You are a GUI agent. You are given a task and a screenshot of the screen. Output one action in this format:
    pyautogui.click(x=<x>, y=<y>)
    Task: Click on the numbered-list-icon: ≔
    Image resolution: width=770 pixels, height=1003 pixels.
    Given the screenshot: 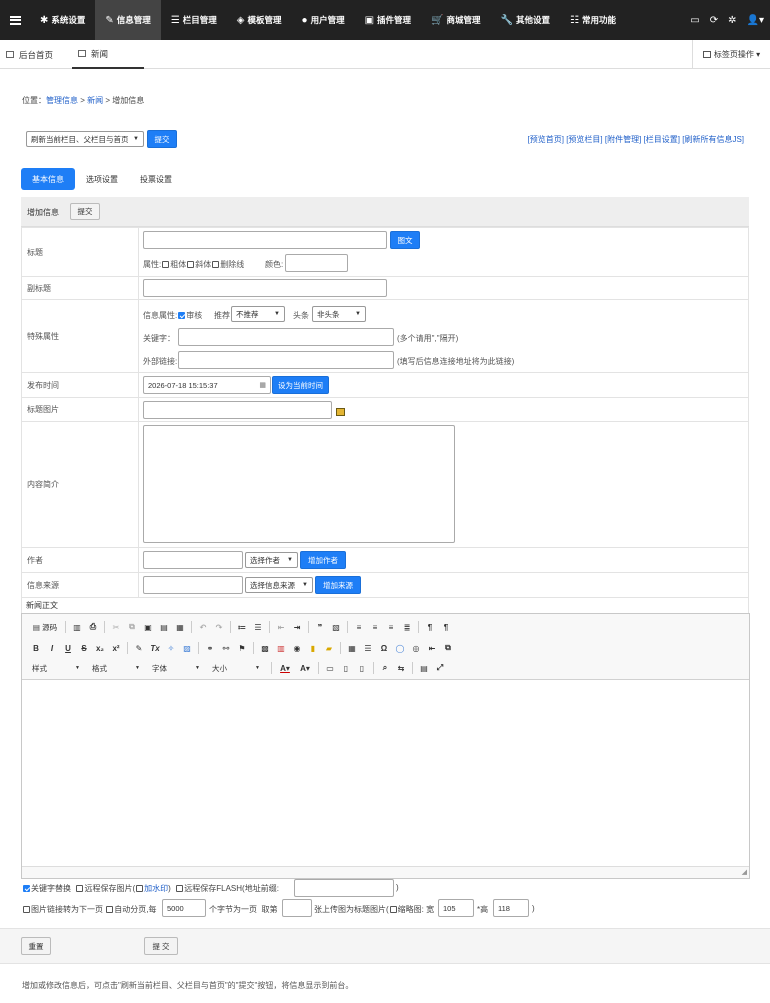 What is the action you would take?
    pyautogui.click(x=242, y=627)
    